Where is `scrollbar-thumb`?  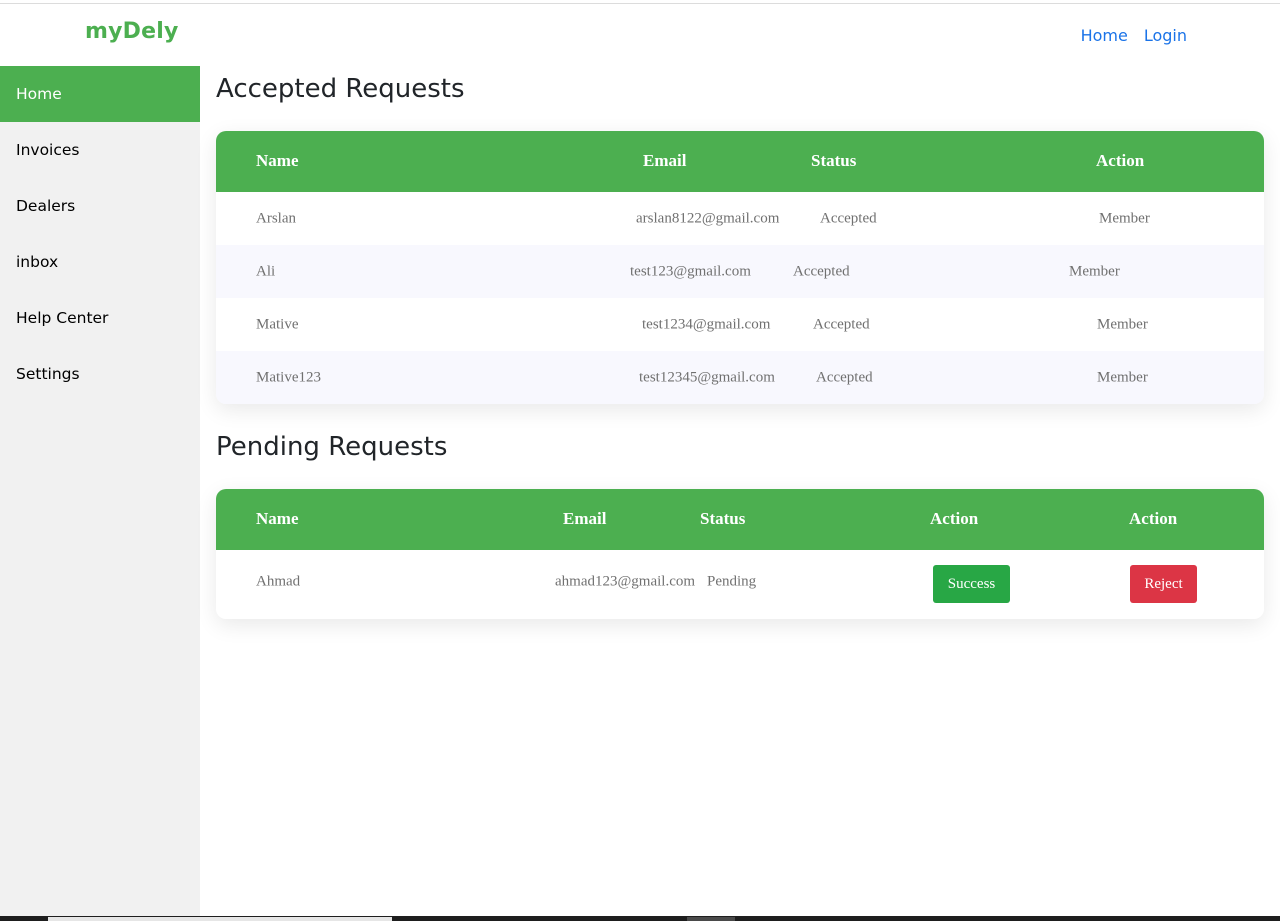 scrollbar-thumb is located at coordinates (220, 919).